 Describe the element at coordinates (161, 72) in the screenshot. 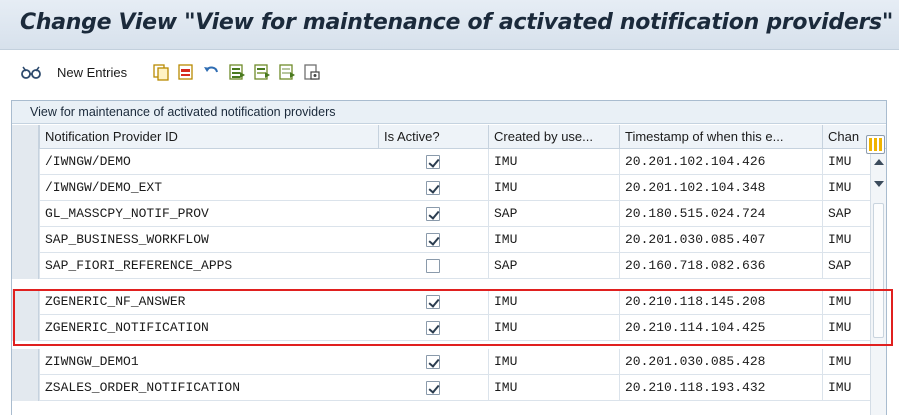

I see `copy-icon` at that location.